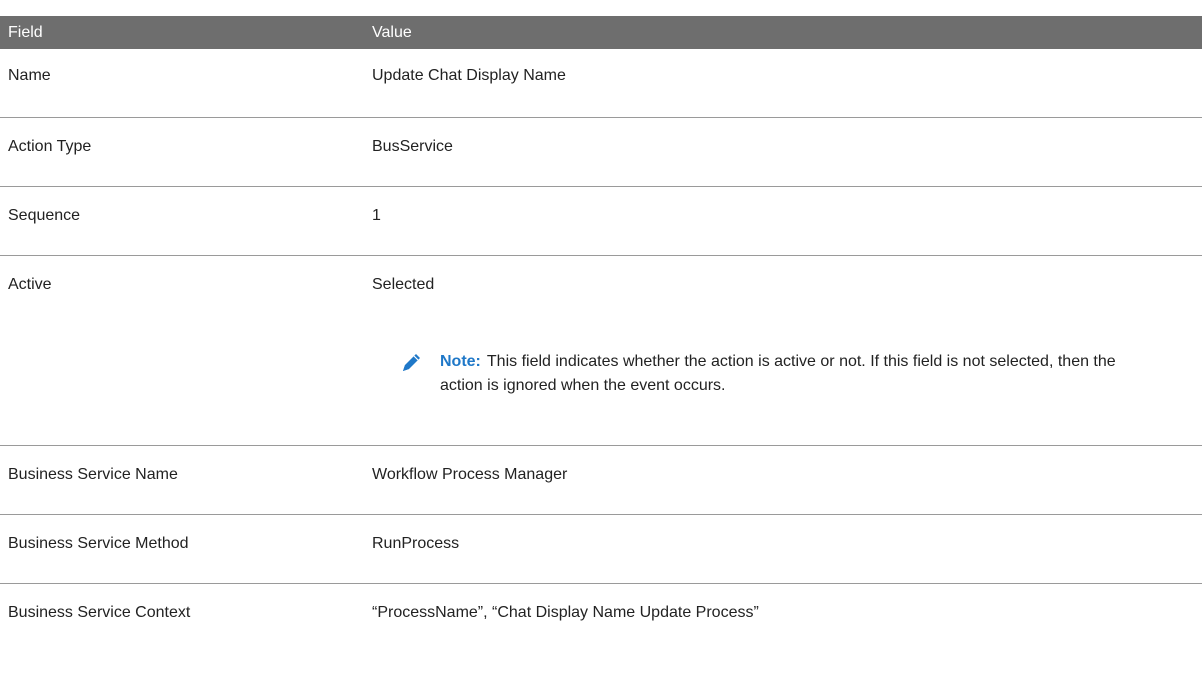 This screenshot has height=687, width=1202. Describe the element at coordinates (50, 146) in the screenshot. I see `field-cell: Action Type` at that location.